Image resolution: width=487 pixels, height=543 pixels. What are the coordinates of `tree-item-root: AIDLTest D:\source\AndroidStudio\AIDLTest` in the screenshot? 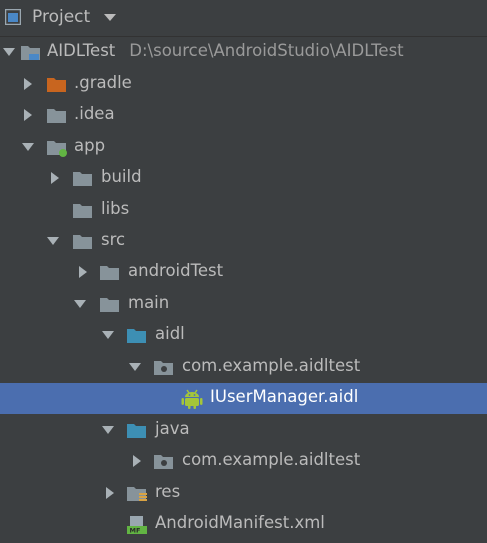 It's located at (243, 52).